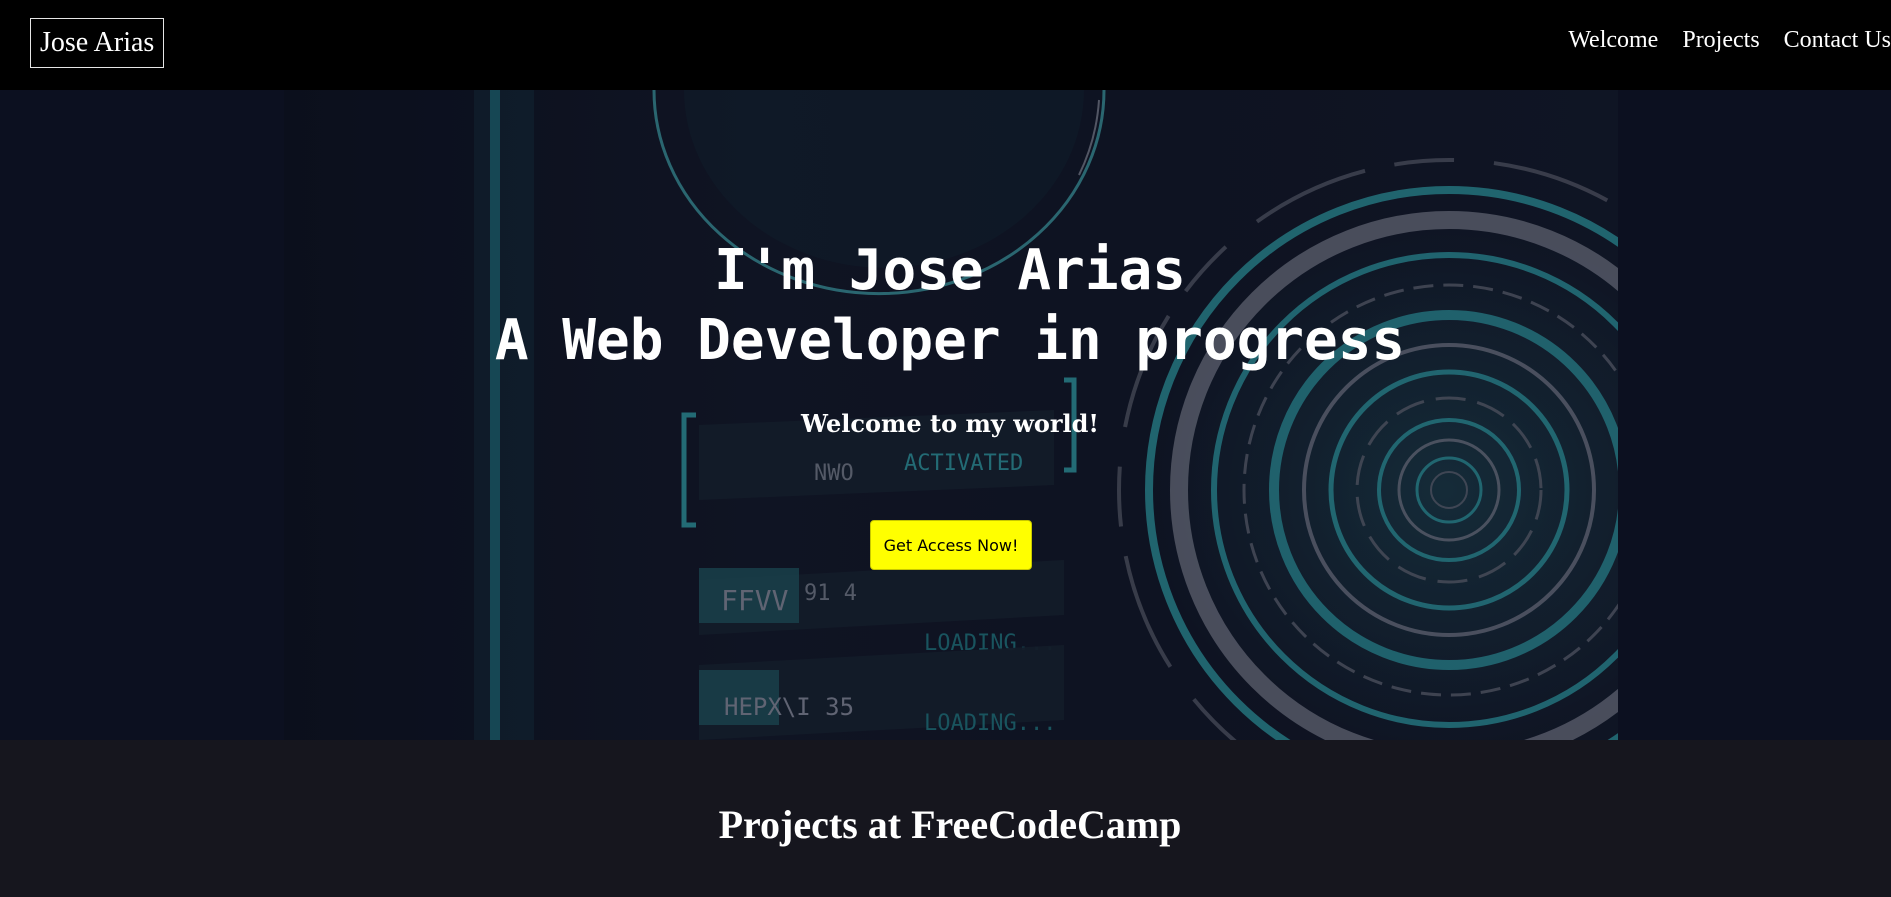 This screenshot has height=897, width=1891. What do you see at coordinates (1613, 40) in the screenshot?
I see `nav-link-welcome: Welcome` at bounding box center [1613, 40].